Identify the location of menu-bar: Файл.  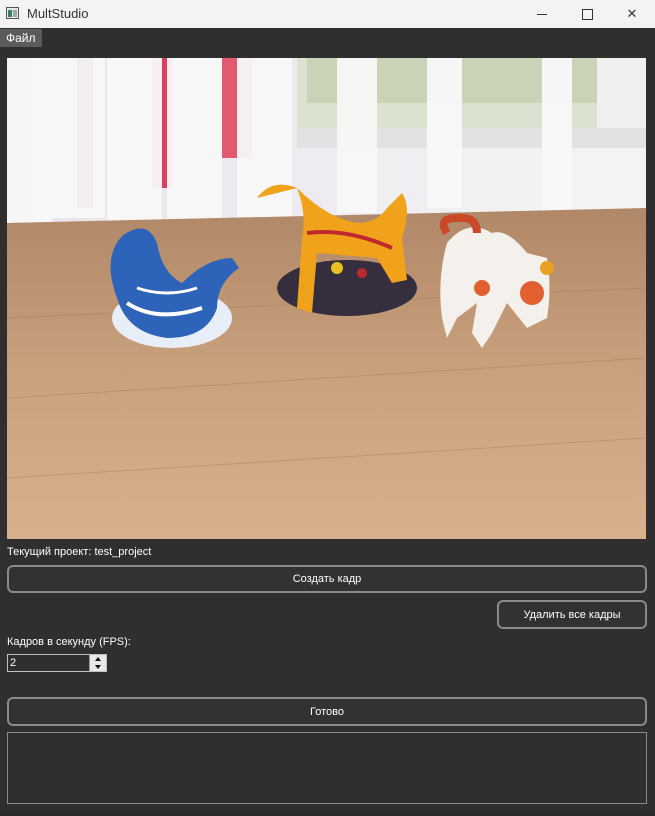
(327, 38).